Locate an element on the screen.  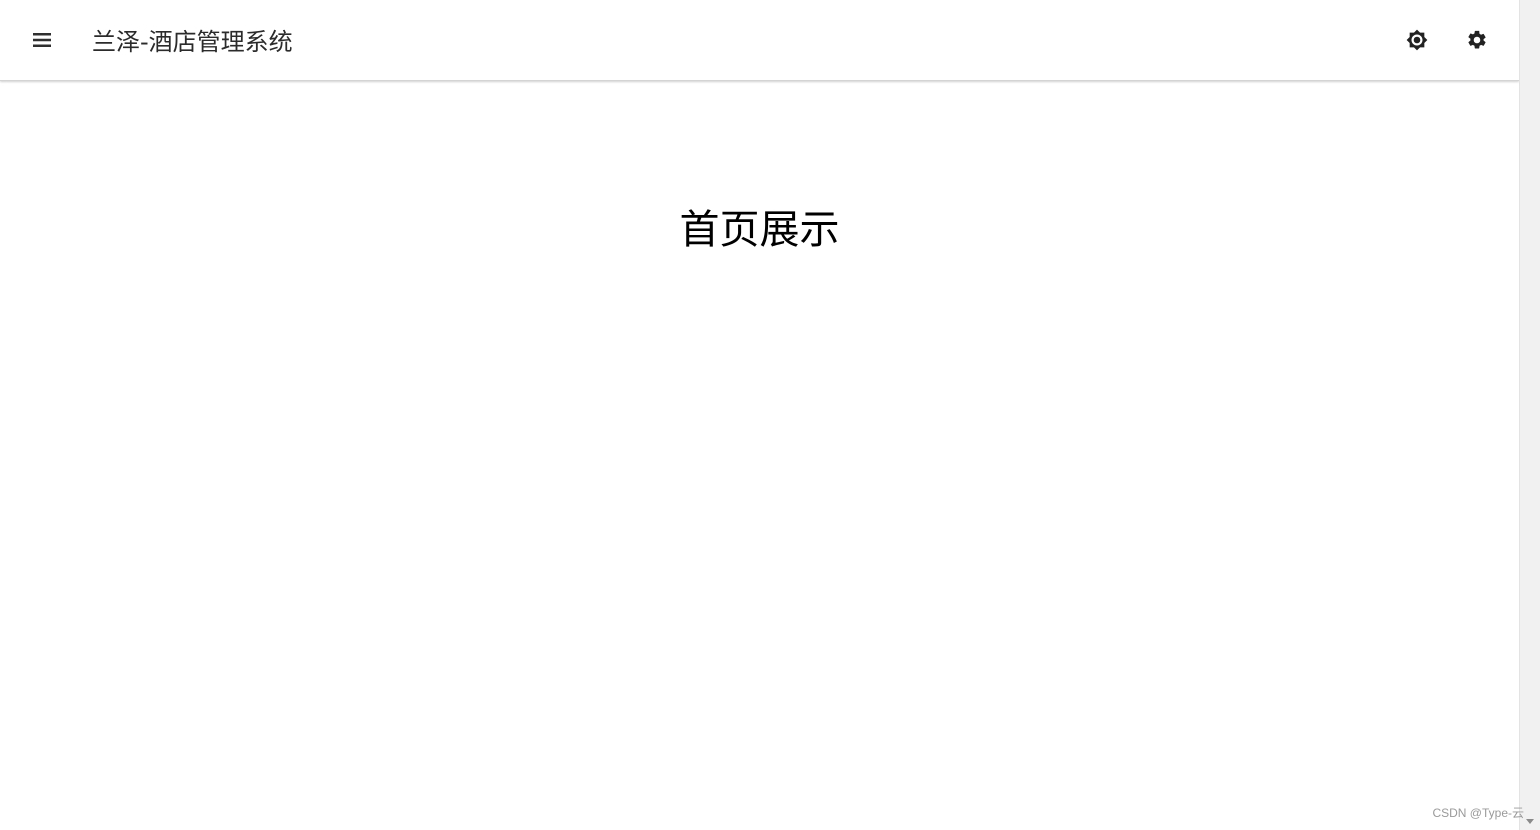
app-bar: 兰泽-酒店管理系统 is located at coordinates (759, 40).